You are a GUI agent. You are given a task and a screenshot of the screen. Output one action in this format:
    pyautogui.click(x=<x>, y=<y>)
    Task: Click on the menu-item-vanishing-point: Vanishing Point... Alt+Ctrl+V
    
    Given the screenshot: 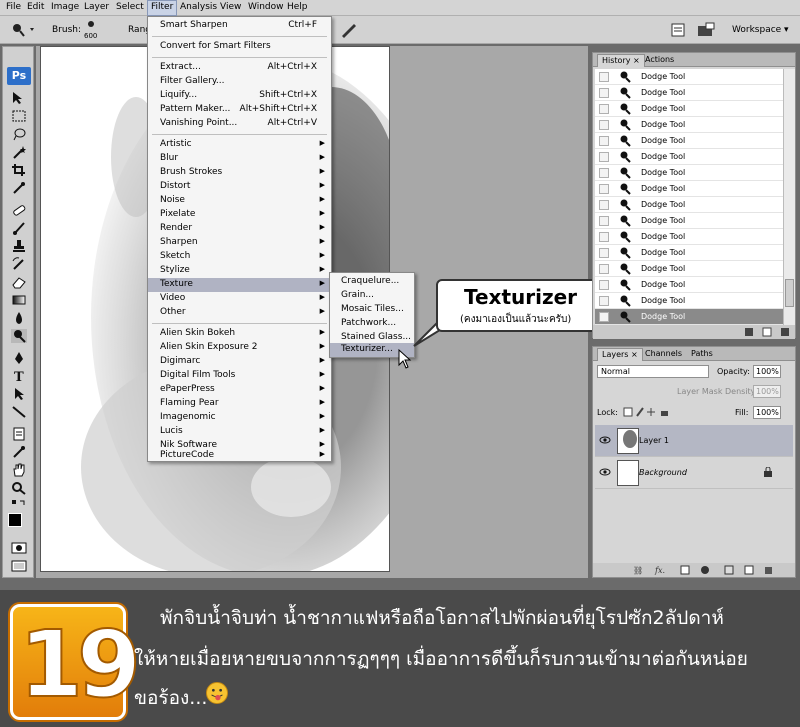 What is the action you would take?
    pyautogui.click(x=239, y=124)
    